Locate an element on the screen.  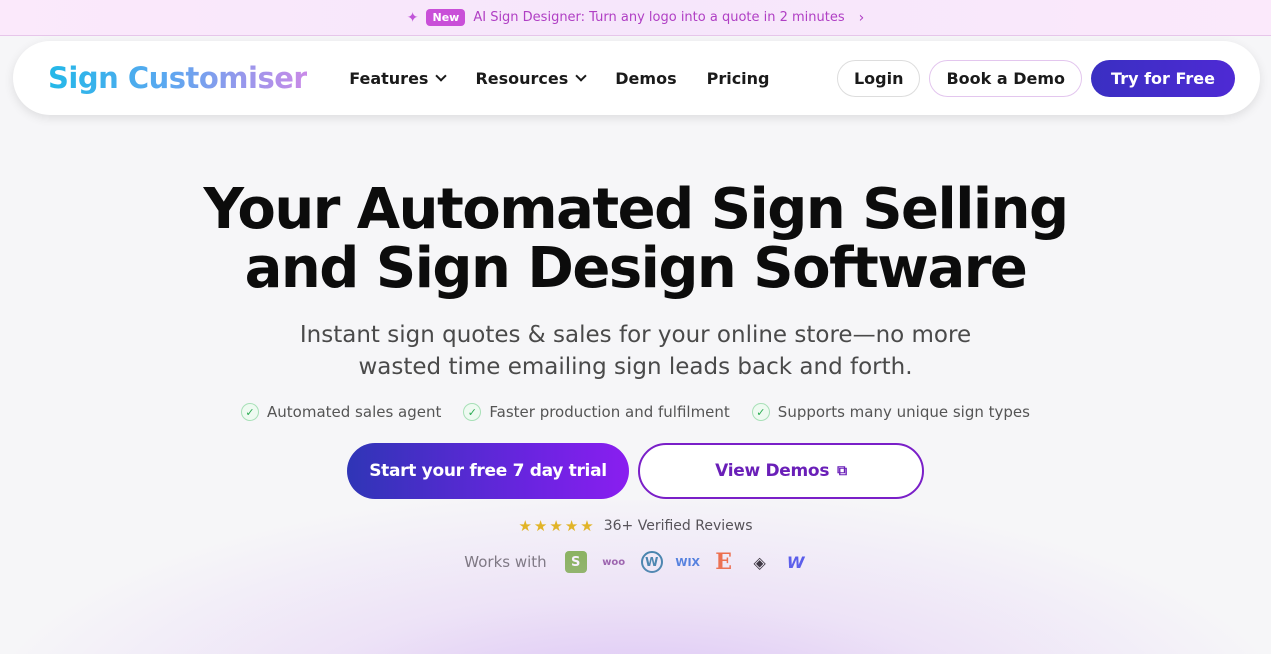
webflow-icon: W is located at coordinates (795, 562).